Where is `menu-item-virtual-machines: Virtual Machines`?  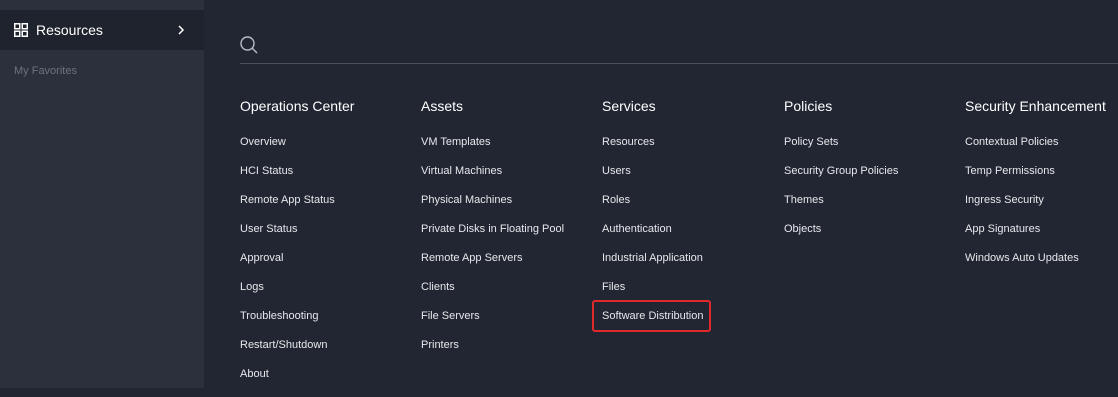 menu-item-virtual-machines: Virtual Machines is located at coordinates (492, 179).